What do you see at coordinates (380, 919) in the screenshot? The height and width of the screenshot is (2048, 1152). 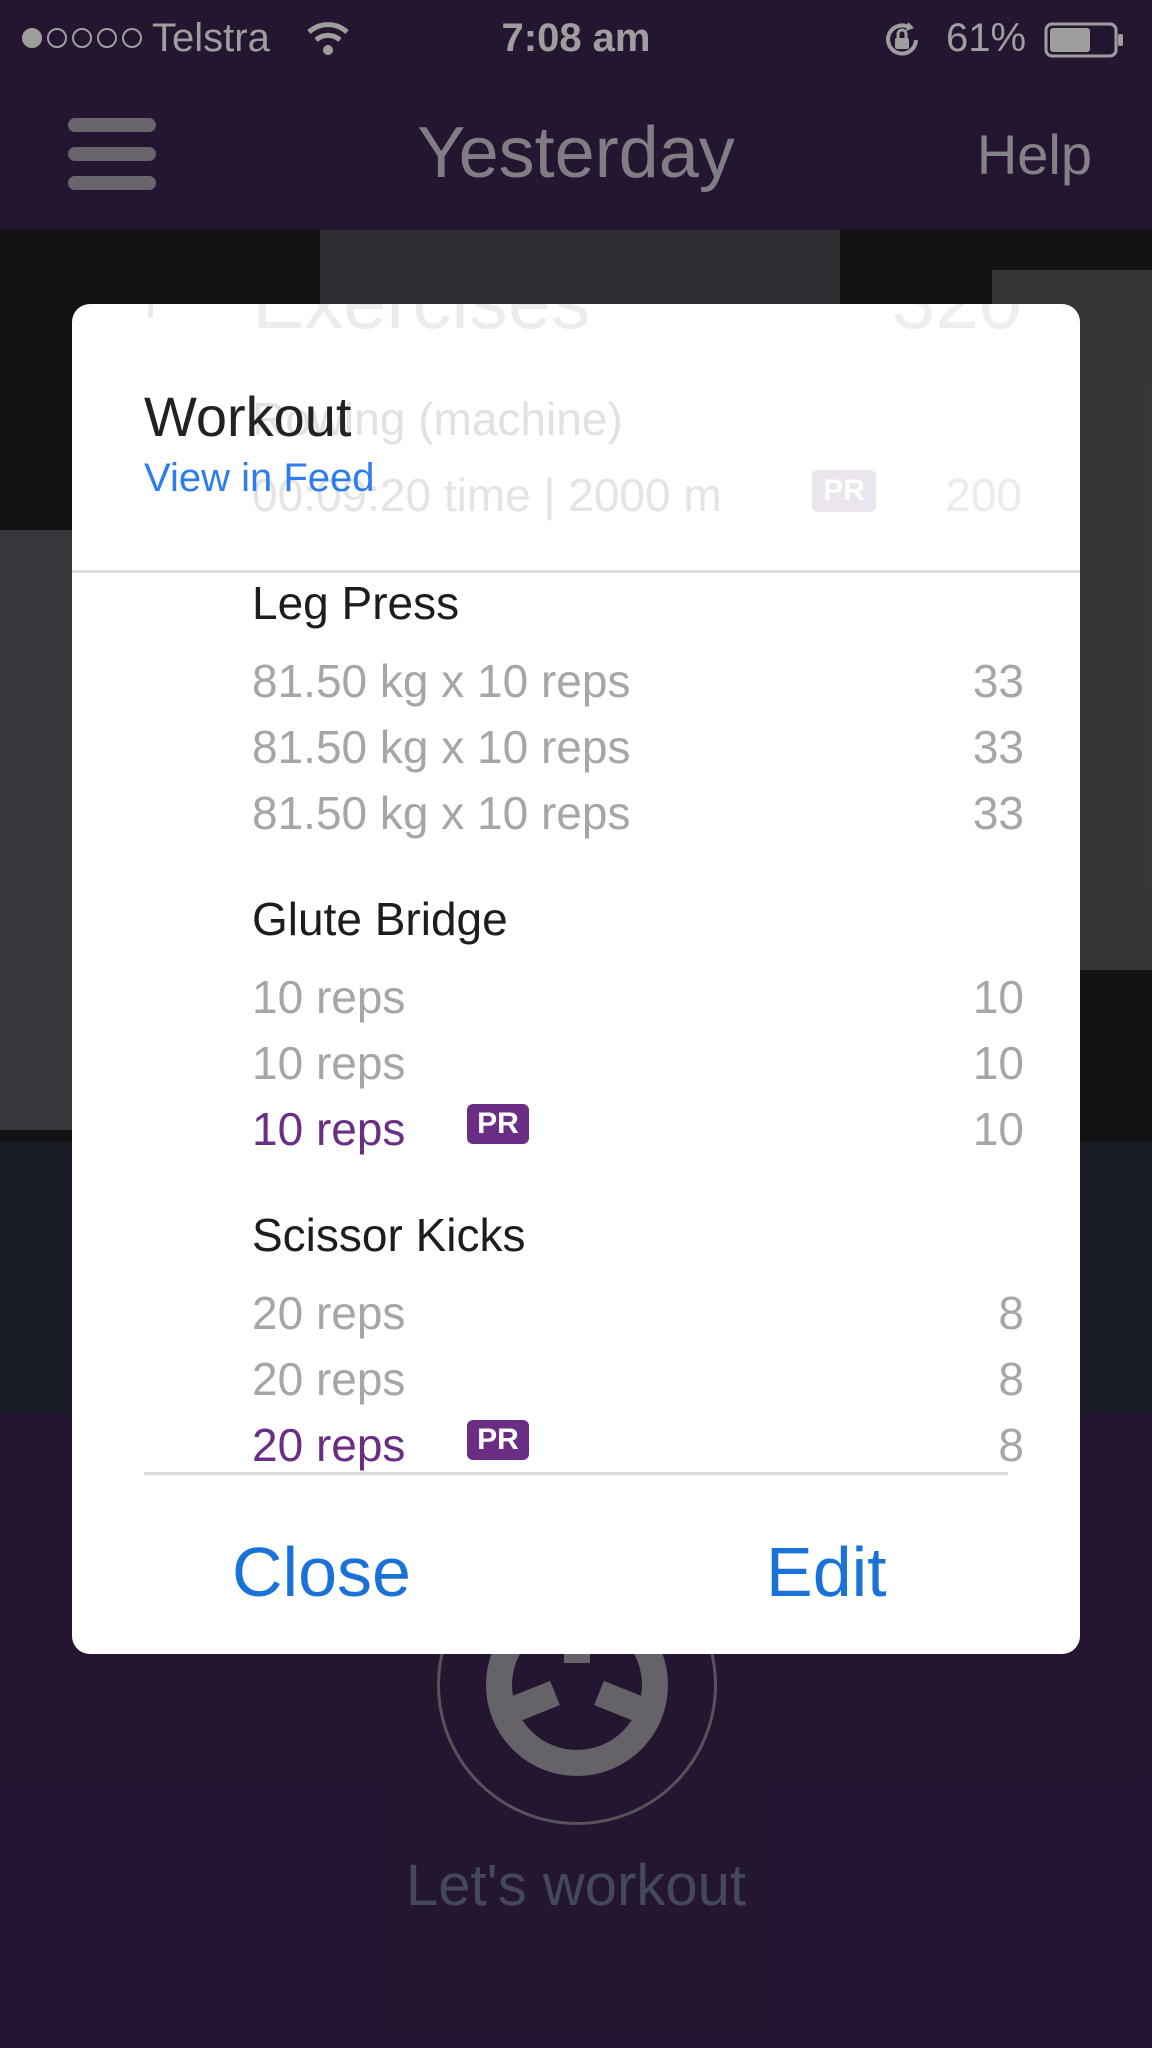 I see `exercise-name: Glute Bridge` at bounding box center [380, 919].